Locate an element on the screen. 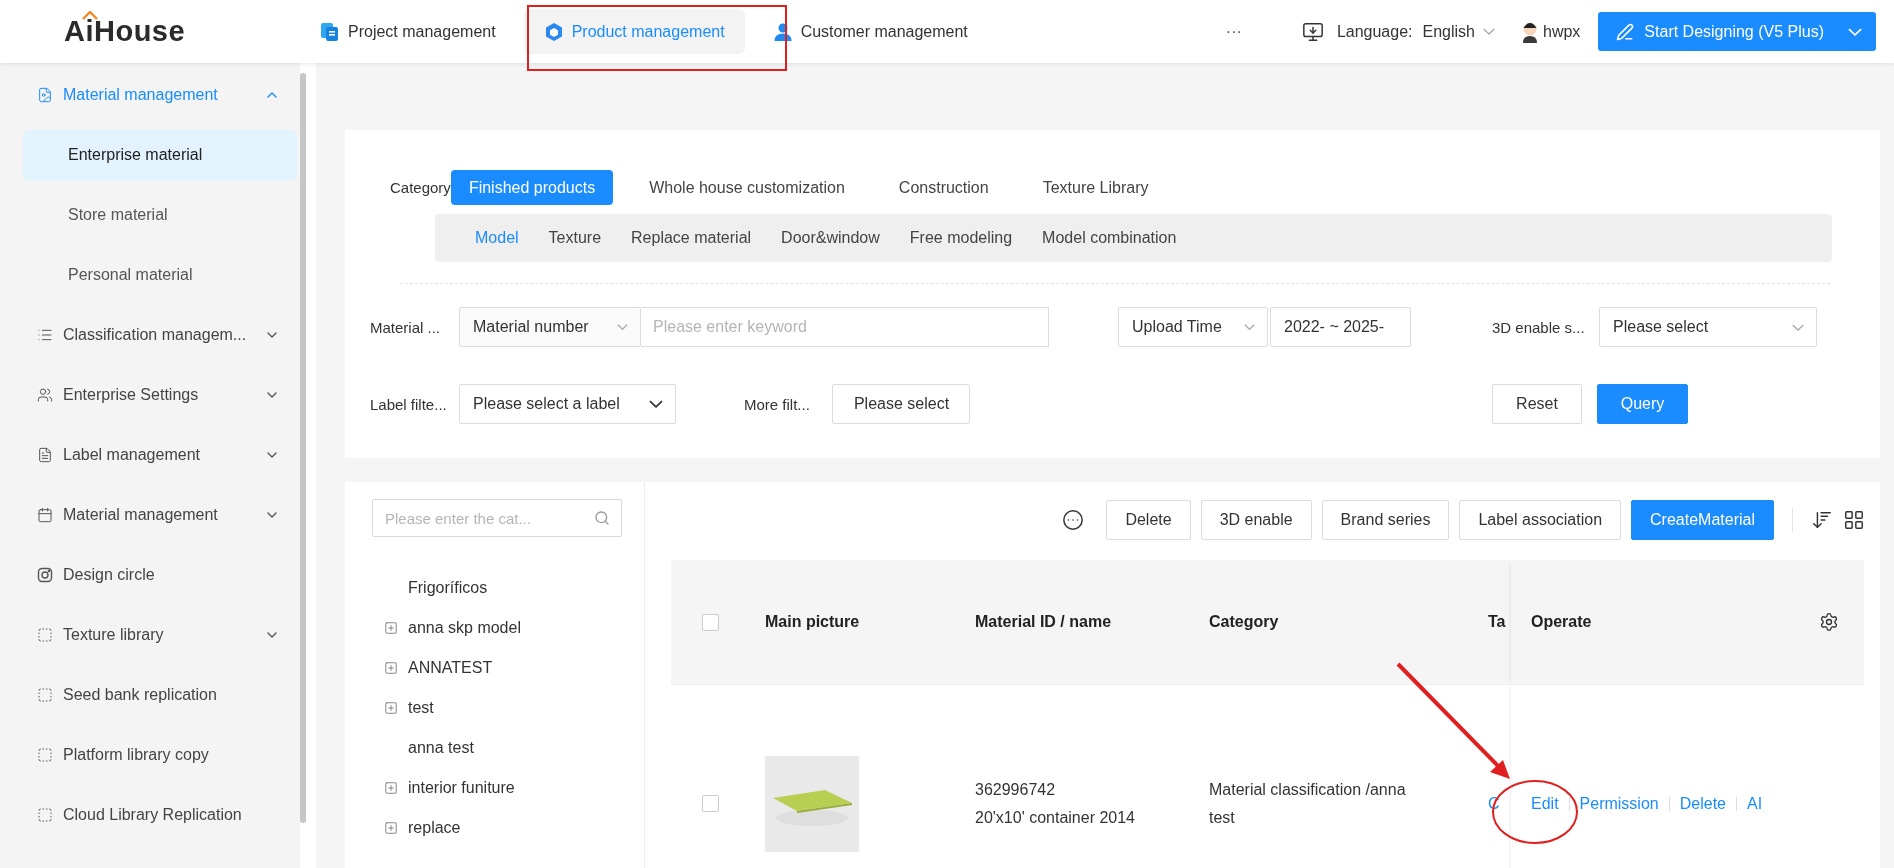 The height and width of the screenshot is (868, 1894). material-name: 20'x10' container 2014 is located at coordinates (1055, 817).